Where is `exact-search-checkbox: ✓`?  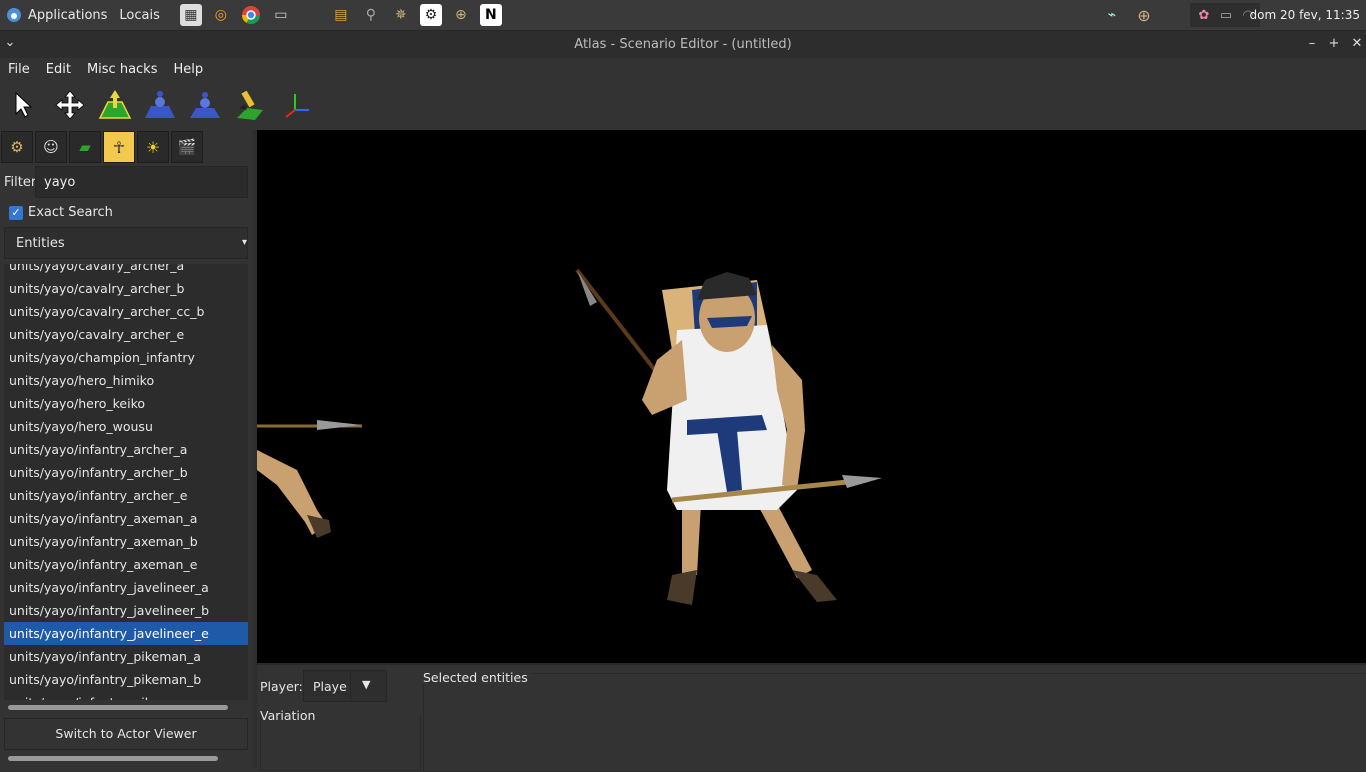
exact-search-checkbox: ✓ is located at coordinates (16, 213).